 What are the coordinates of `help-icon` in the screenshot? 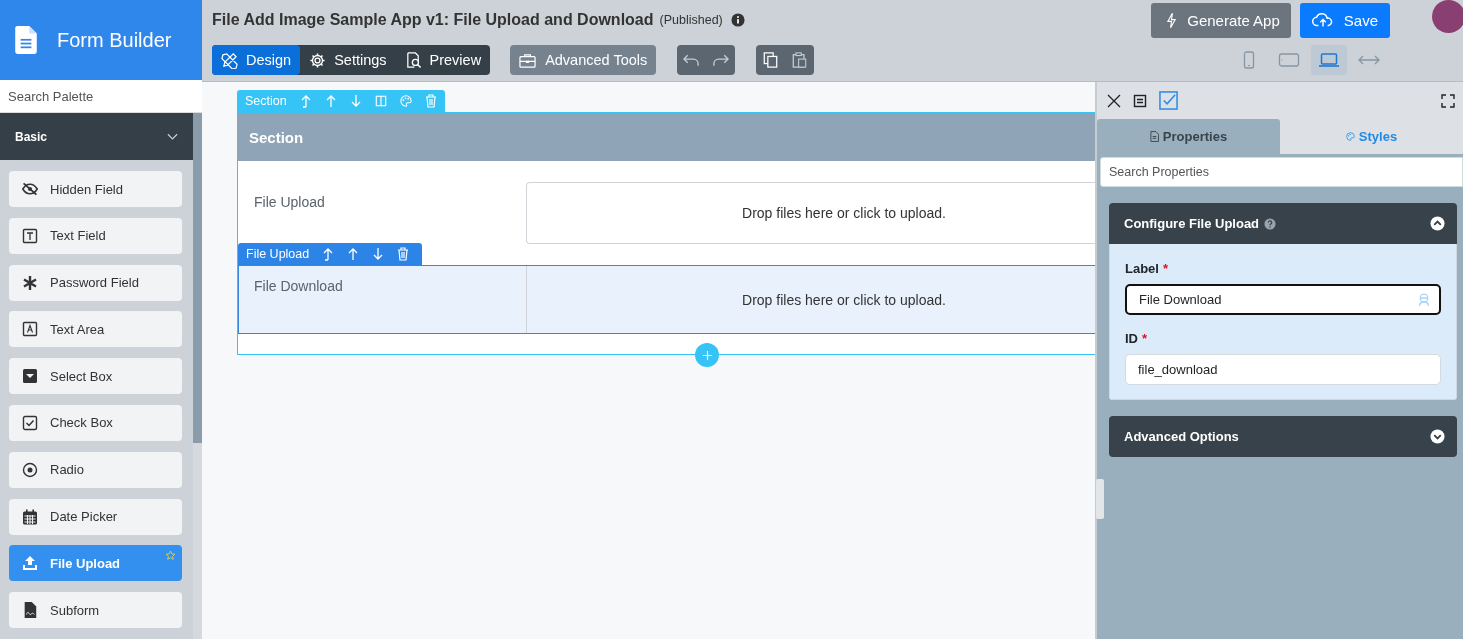 It's located at (1270, 223).